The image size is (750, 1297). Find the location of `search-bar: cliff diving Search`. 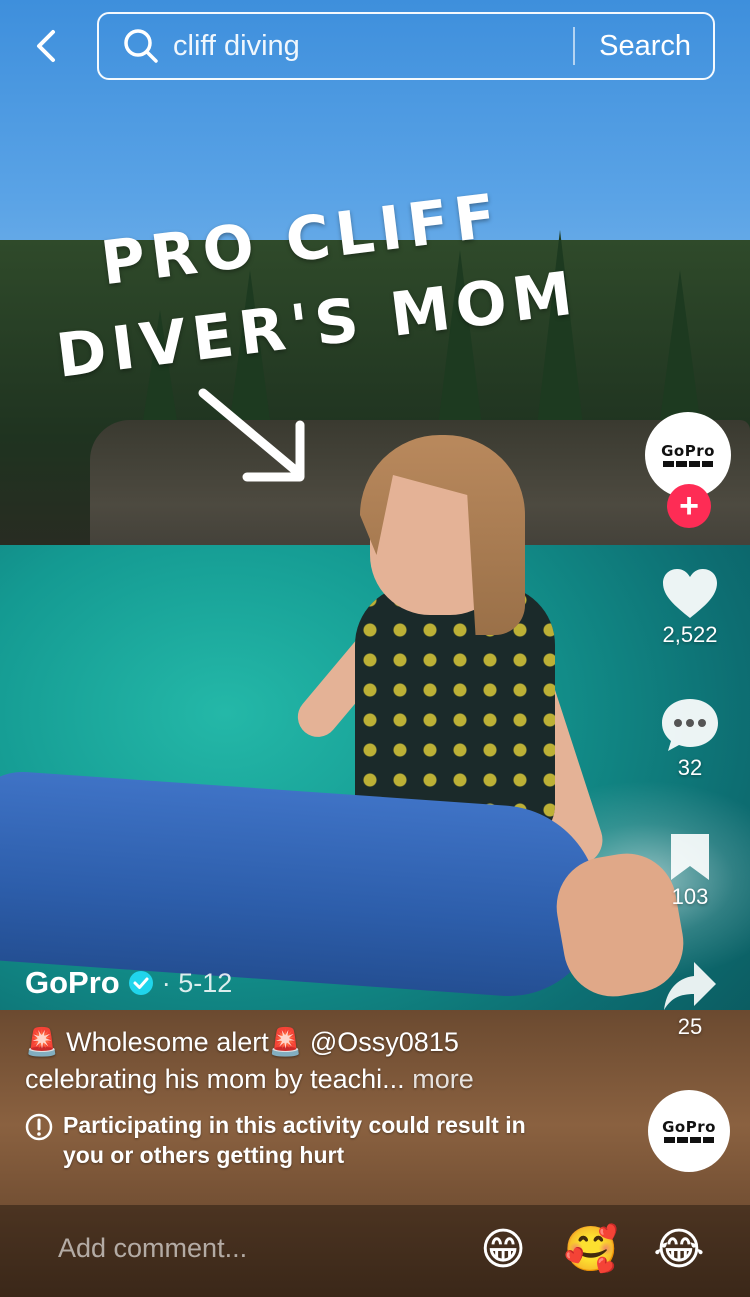

search-bar: cliff diving Search is located at coordinates (406, 46).